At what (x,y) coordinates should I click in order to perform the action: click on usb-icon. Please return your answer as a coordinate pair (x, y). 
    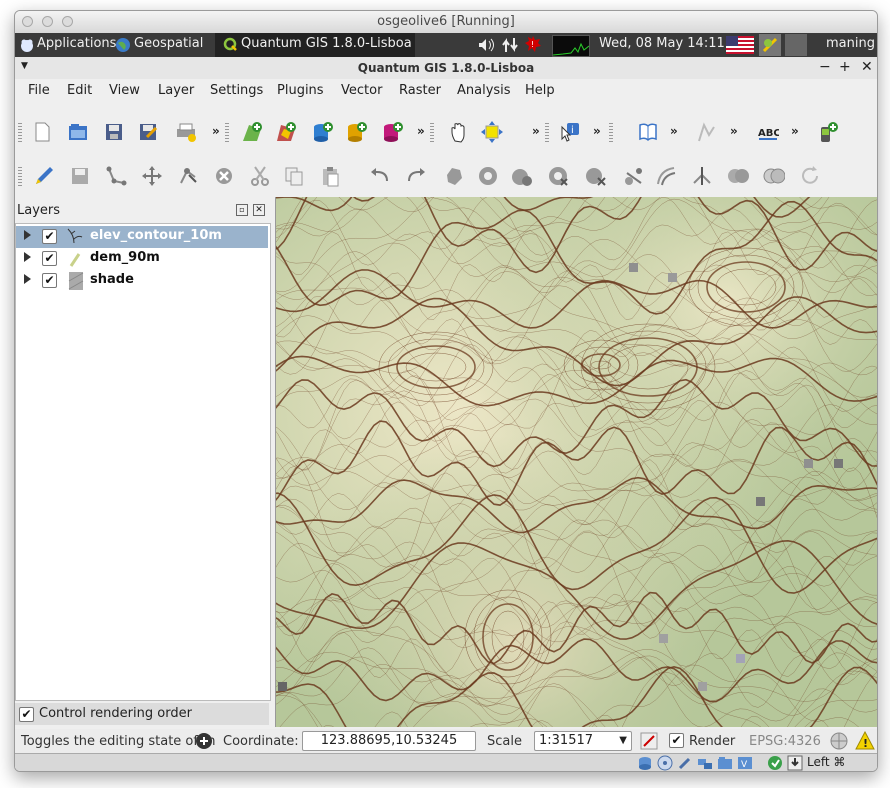
    Looking at the image, I should click on (685, 763).